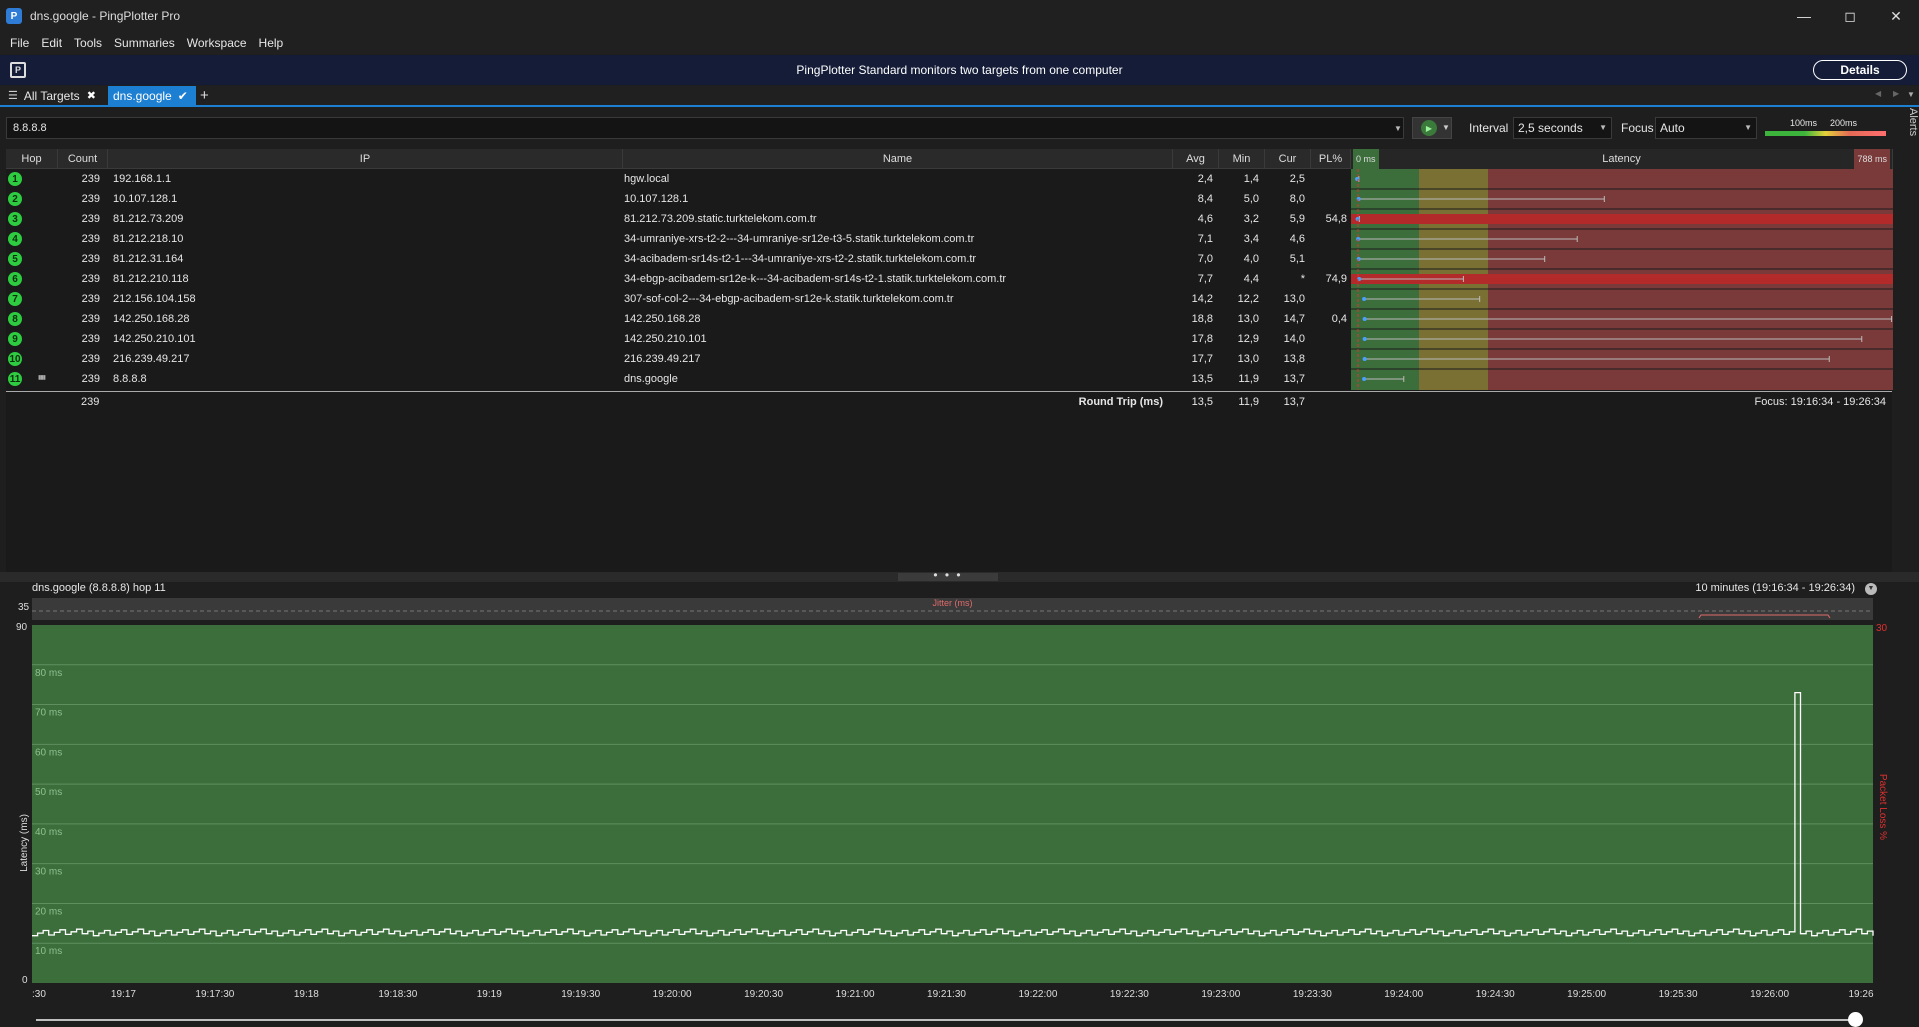 The width and height of the screenshot is (1919, 1027). Describe the element at coordinates (679, 179) in the screenshot. I see `table-row: 1 239 192.168.1.1 hgw.local 2,4 1,4 2,5` at that location.